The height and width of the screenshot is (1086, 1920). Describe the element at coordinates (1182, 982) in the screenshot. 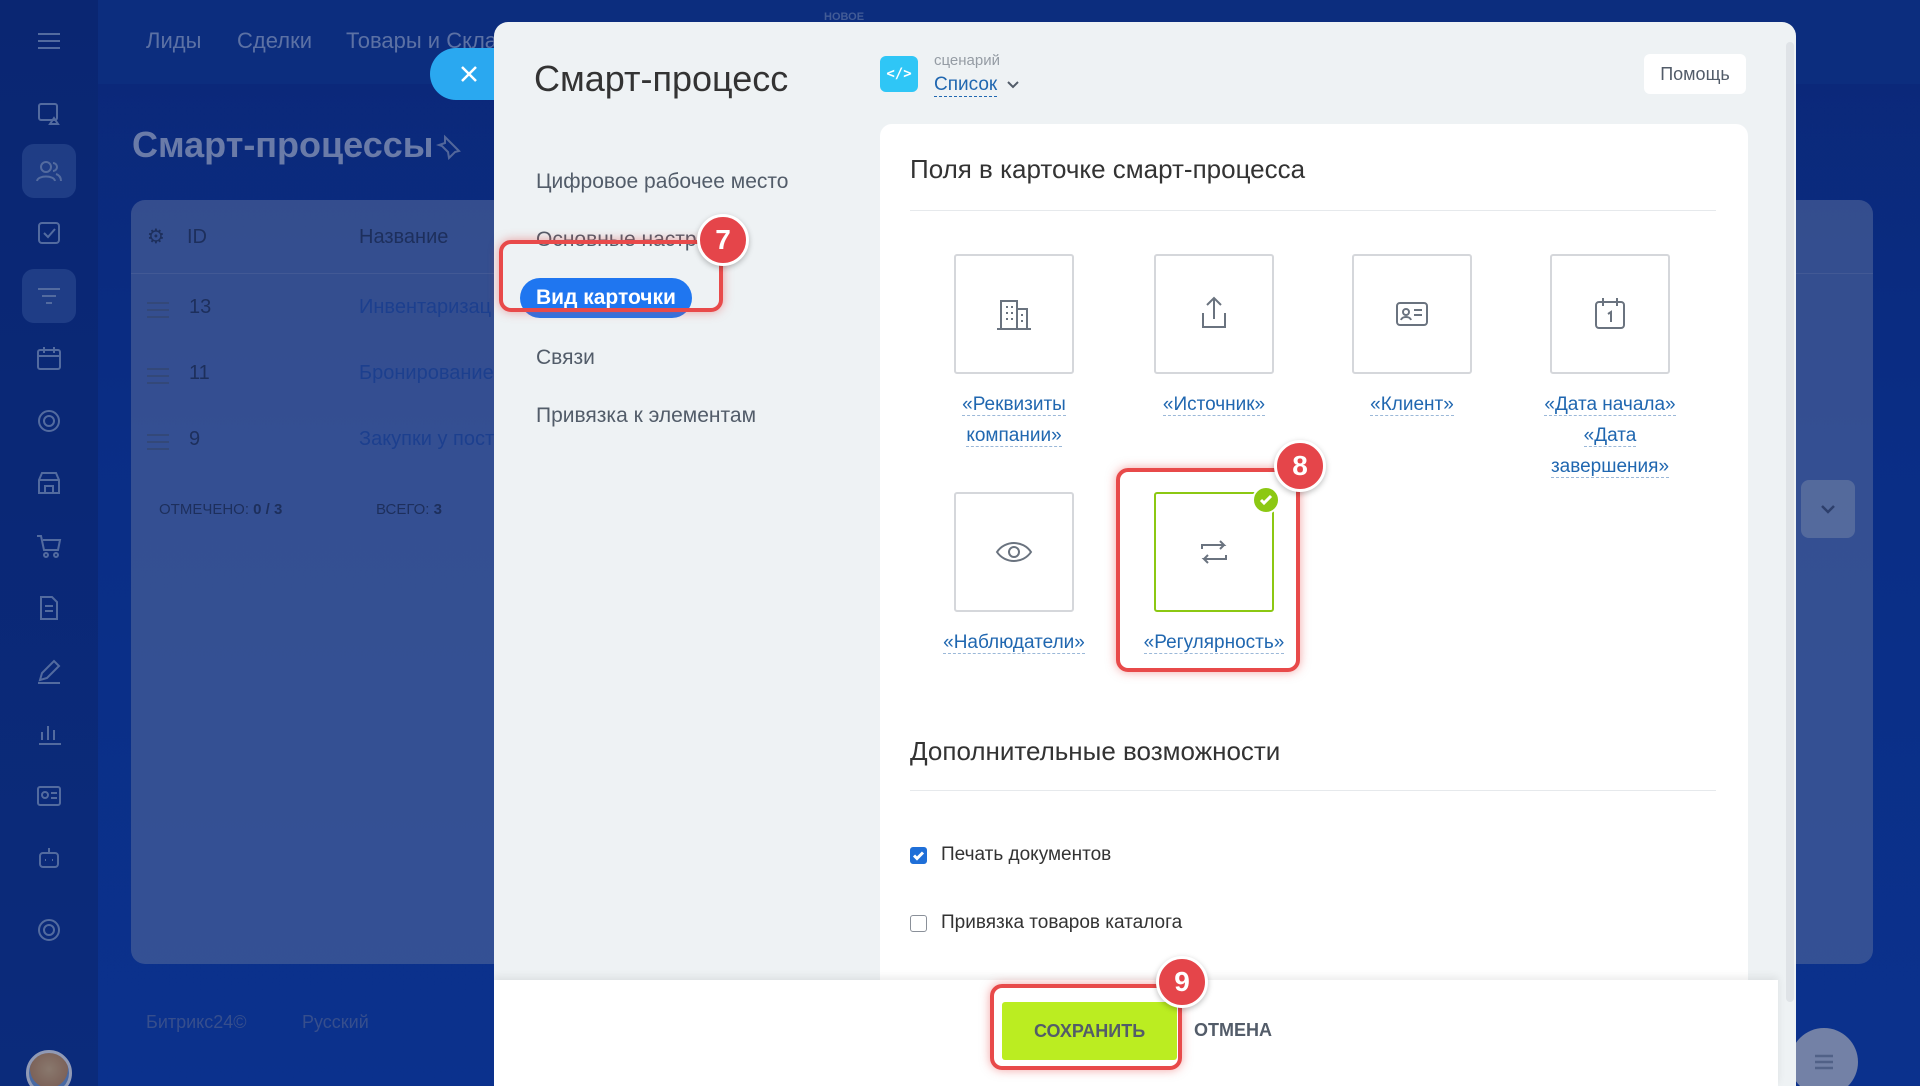

I see `step-badge-9: 9` at that location.